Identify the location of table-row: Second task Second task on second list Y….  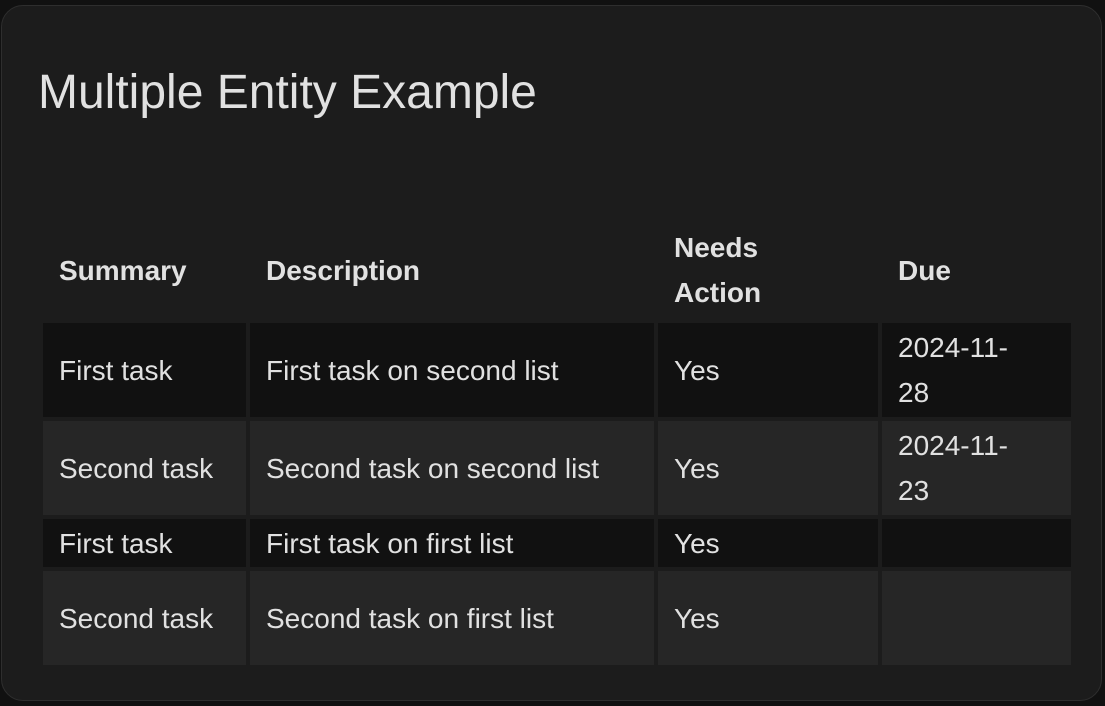
(557, 468).